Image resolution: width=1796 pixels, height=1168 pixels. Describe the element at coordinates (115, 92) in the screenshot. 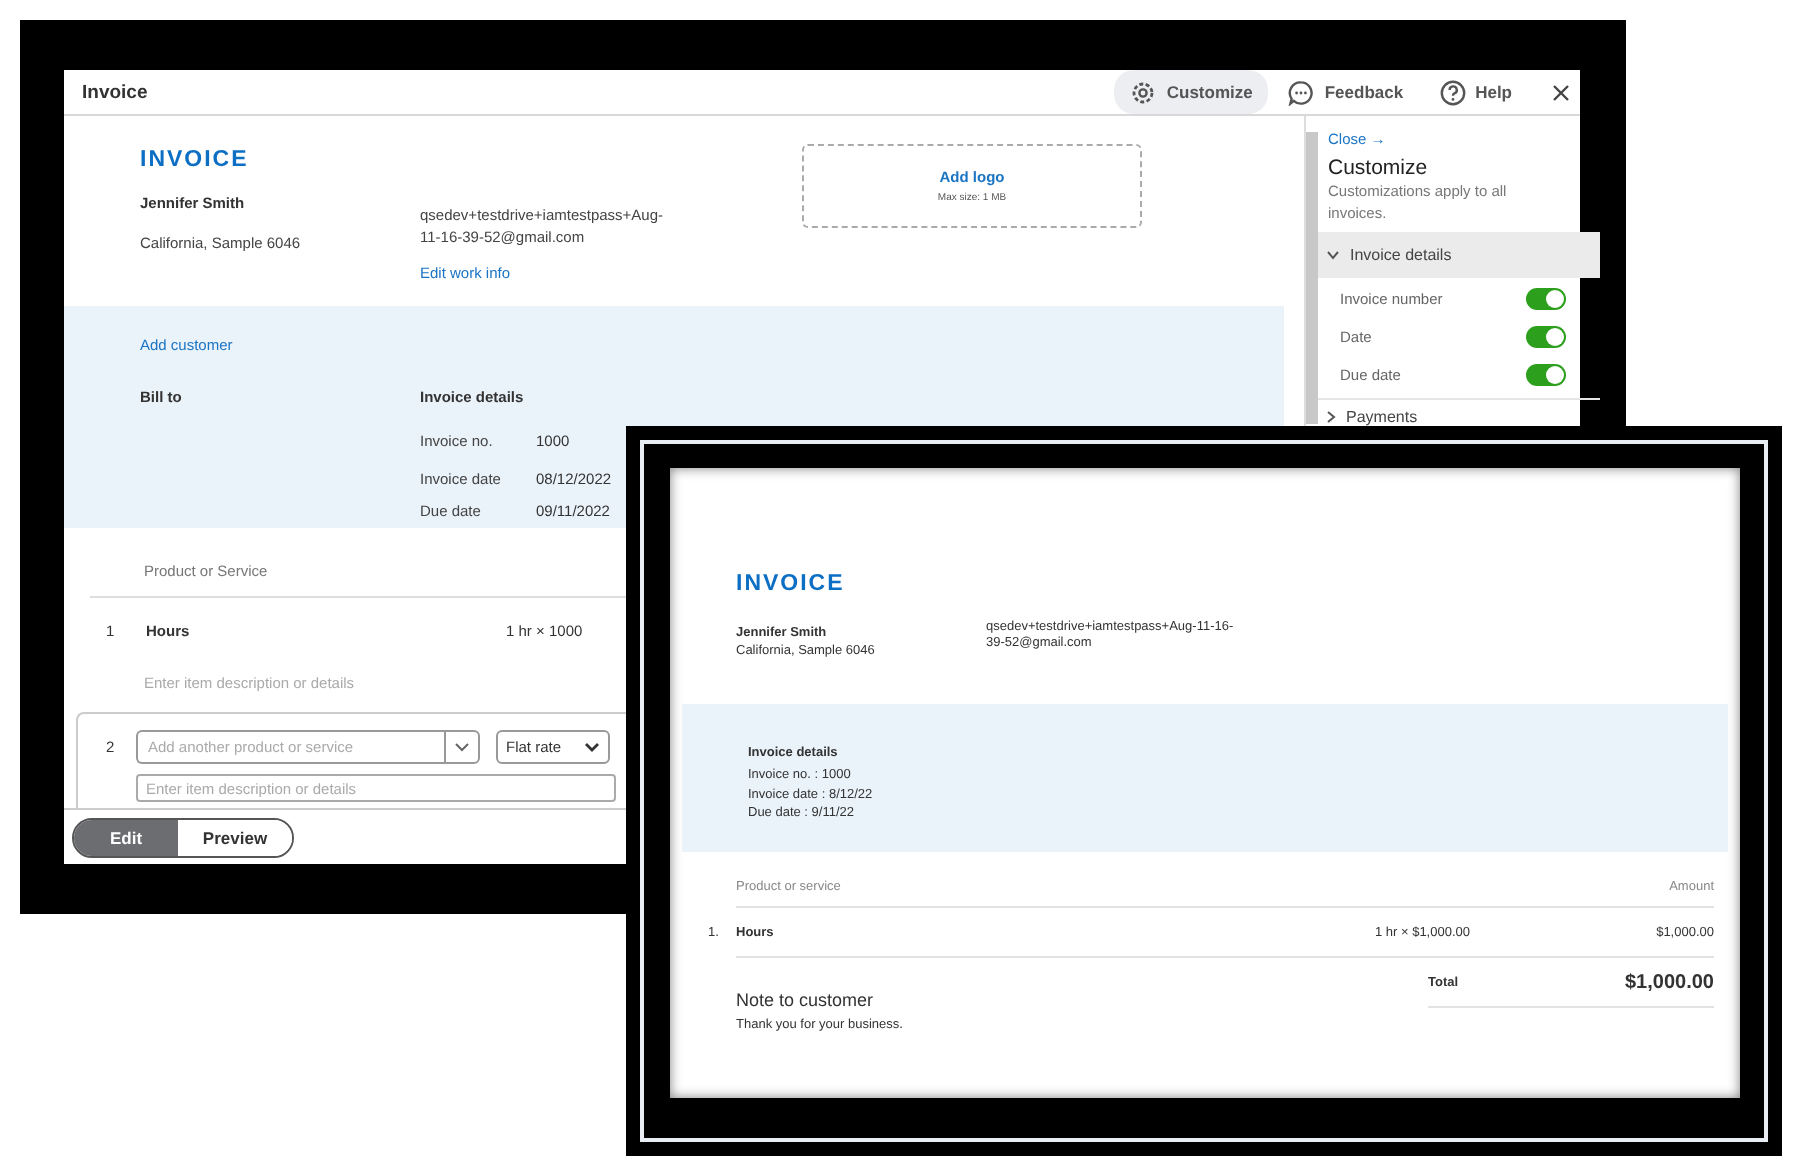

I see `window-title: Invoice` at that location.